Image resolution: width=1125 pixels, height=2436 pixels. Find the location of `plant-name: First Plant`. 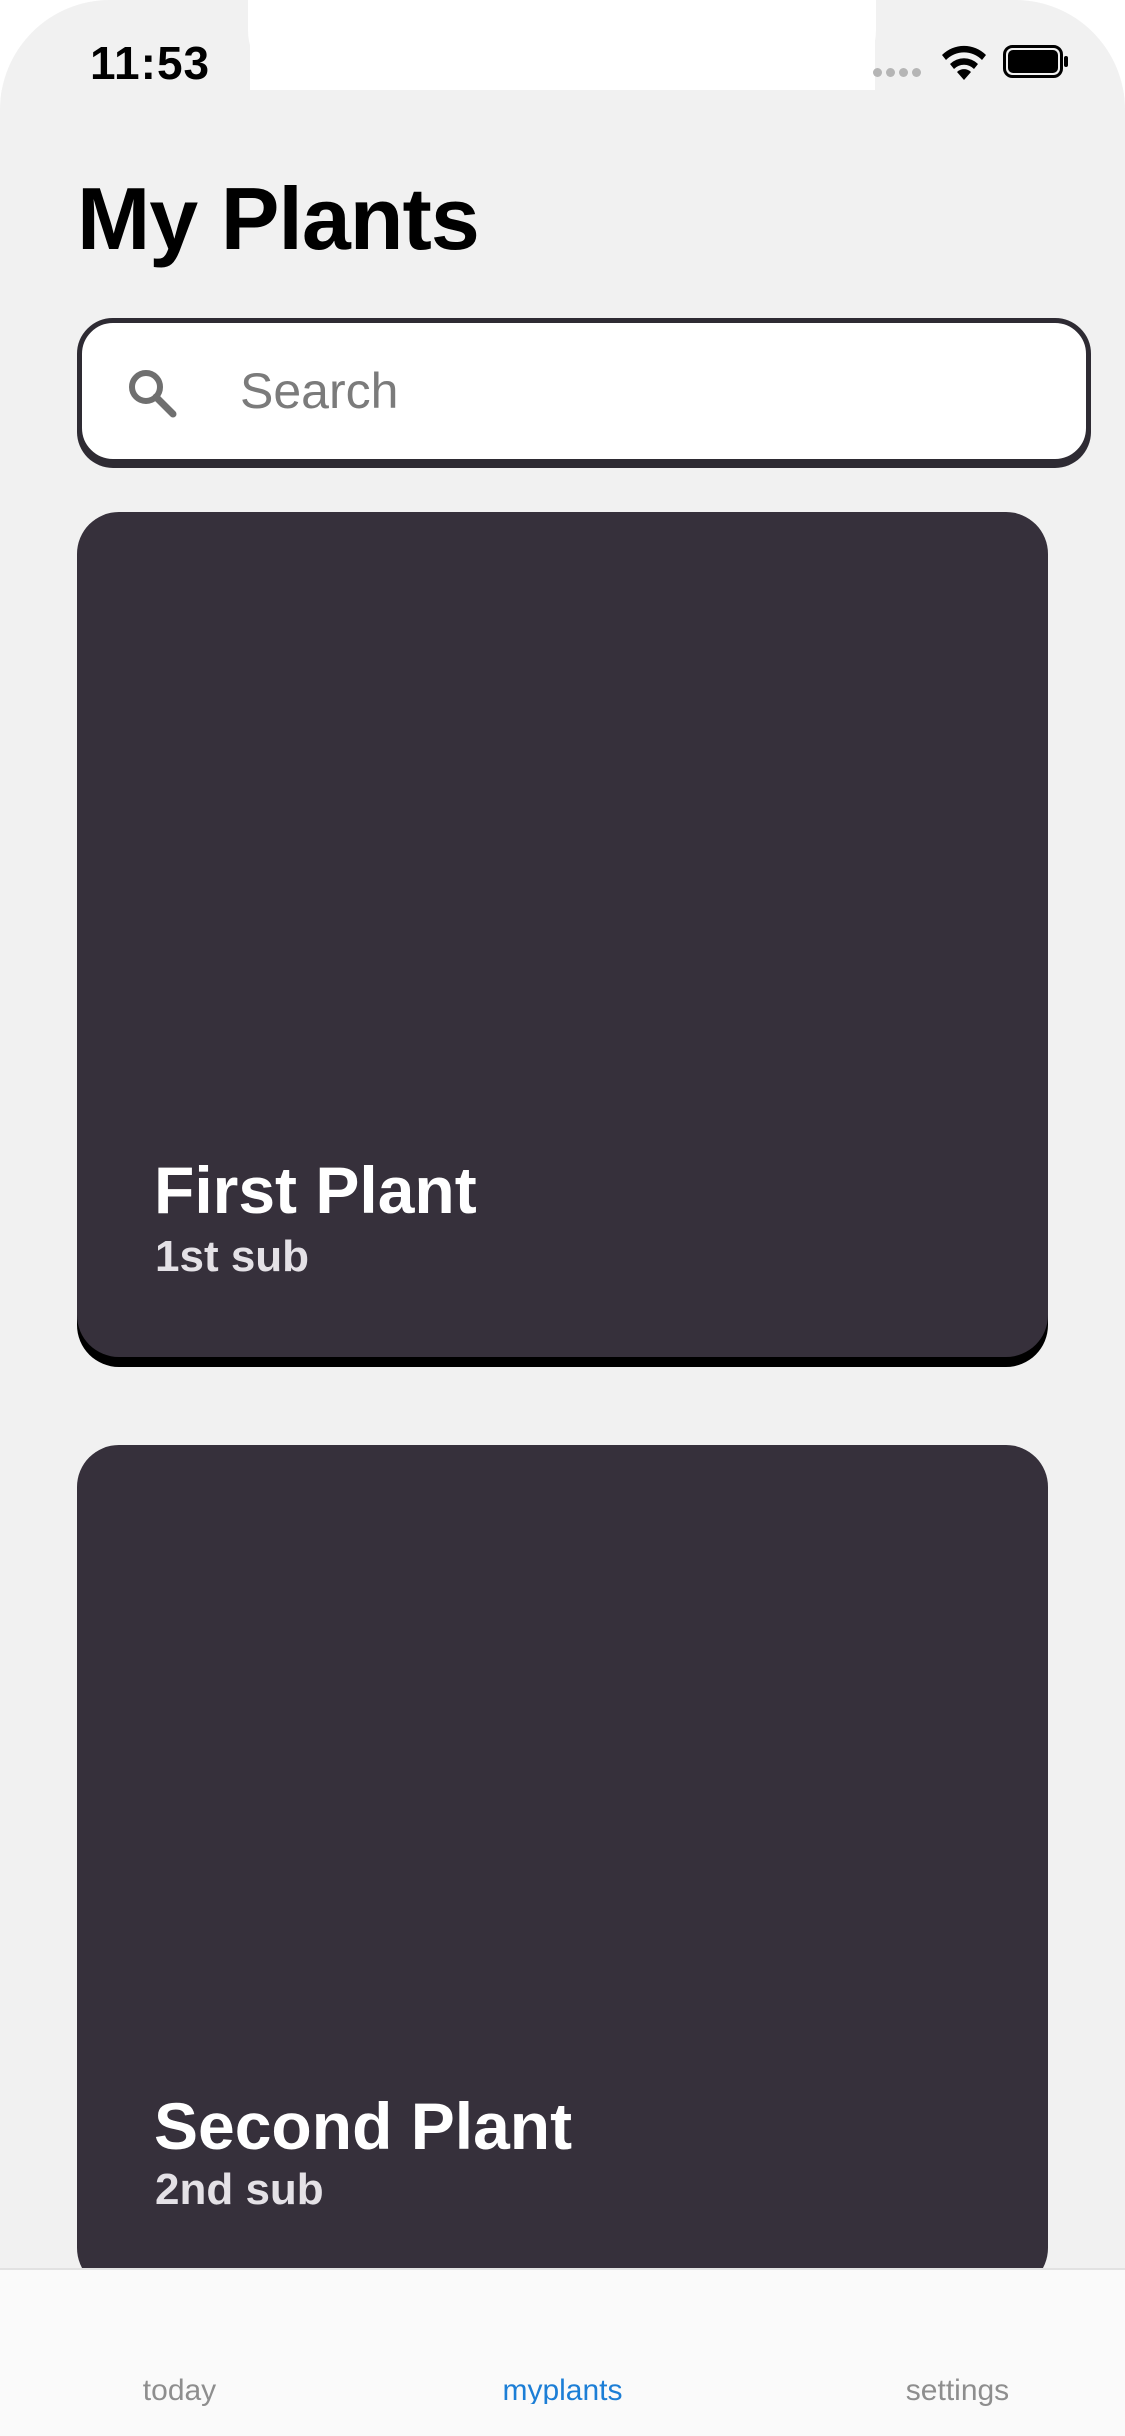

plant-name: First Plant is located at coordinates (315, 1190).